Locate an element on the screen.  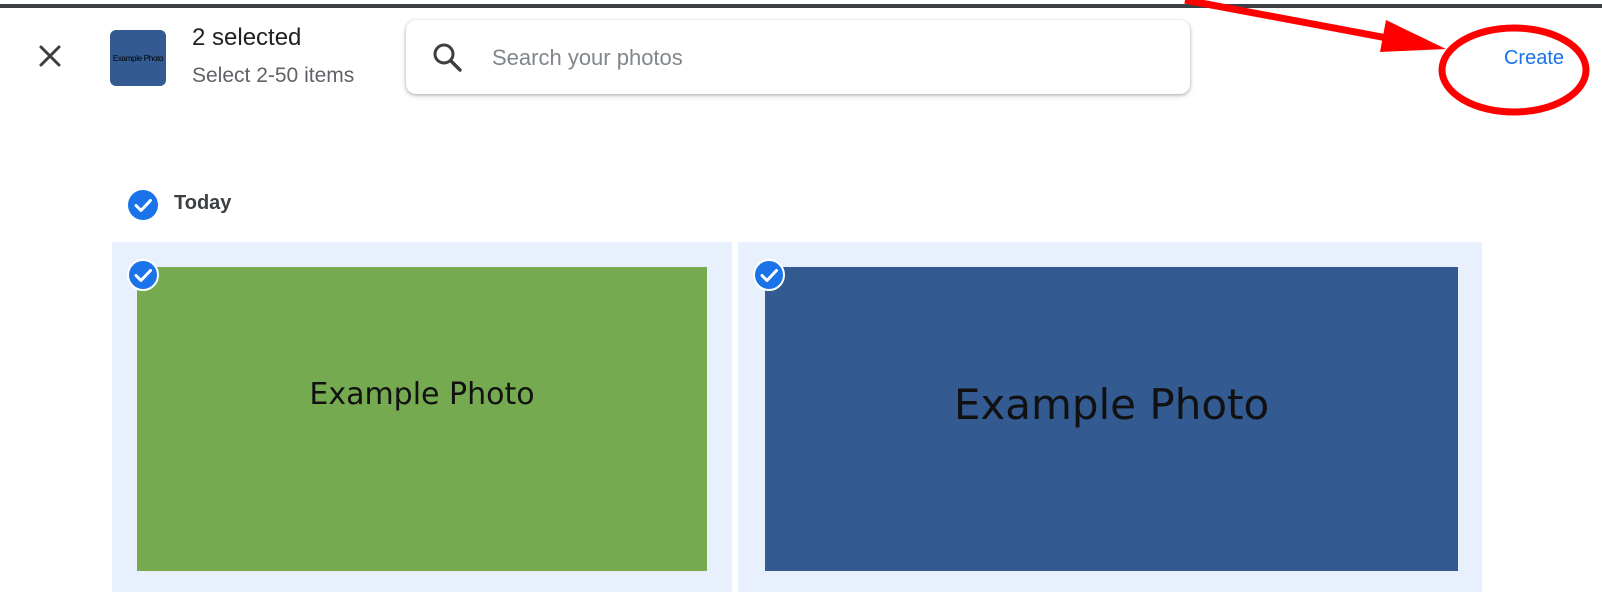
close-selection-button is located at coordinates (50, 56).